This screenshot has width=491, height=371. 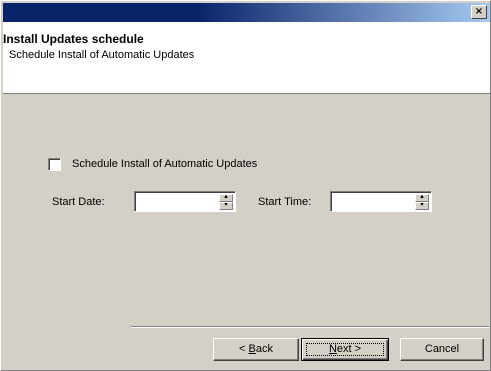 What do you see at coordinates (73, 39) in the screenshot?
I see `page-title: Install Updates schedule` at bounding box center [73, 39].